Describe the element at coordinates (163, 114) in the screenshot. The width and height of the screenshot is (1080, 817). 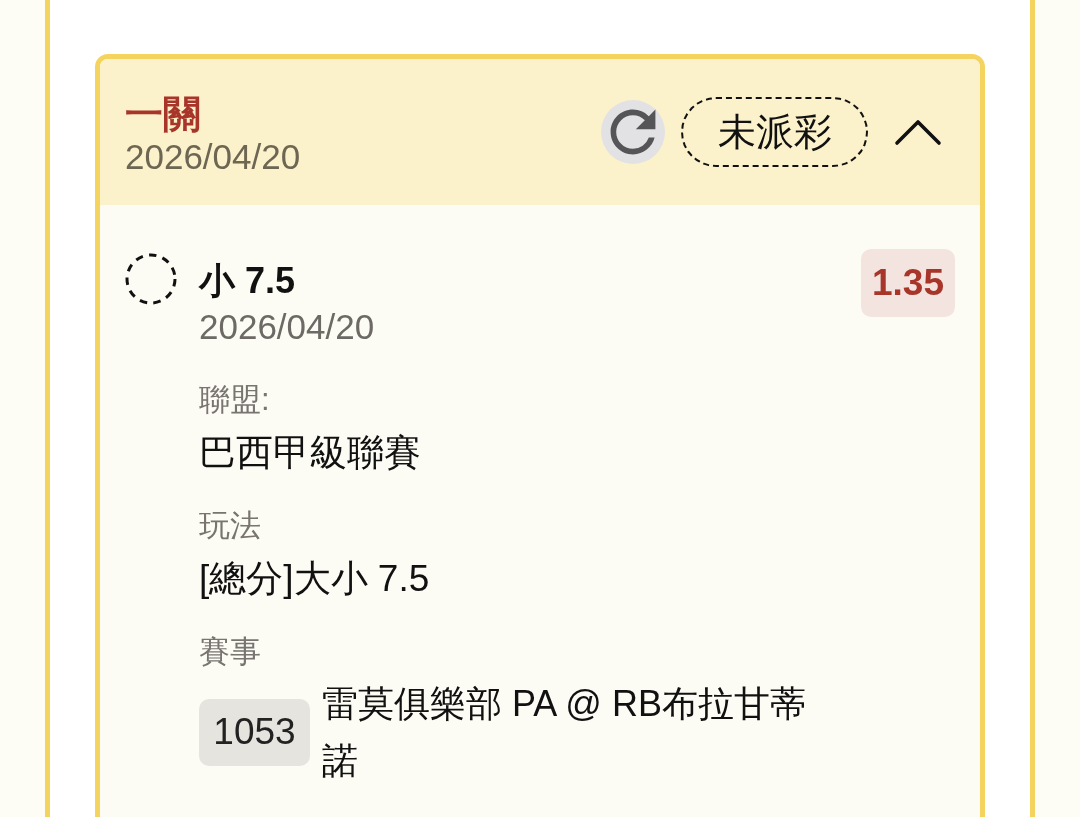
I see `bet-type-title: 一關` at that location.